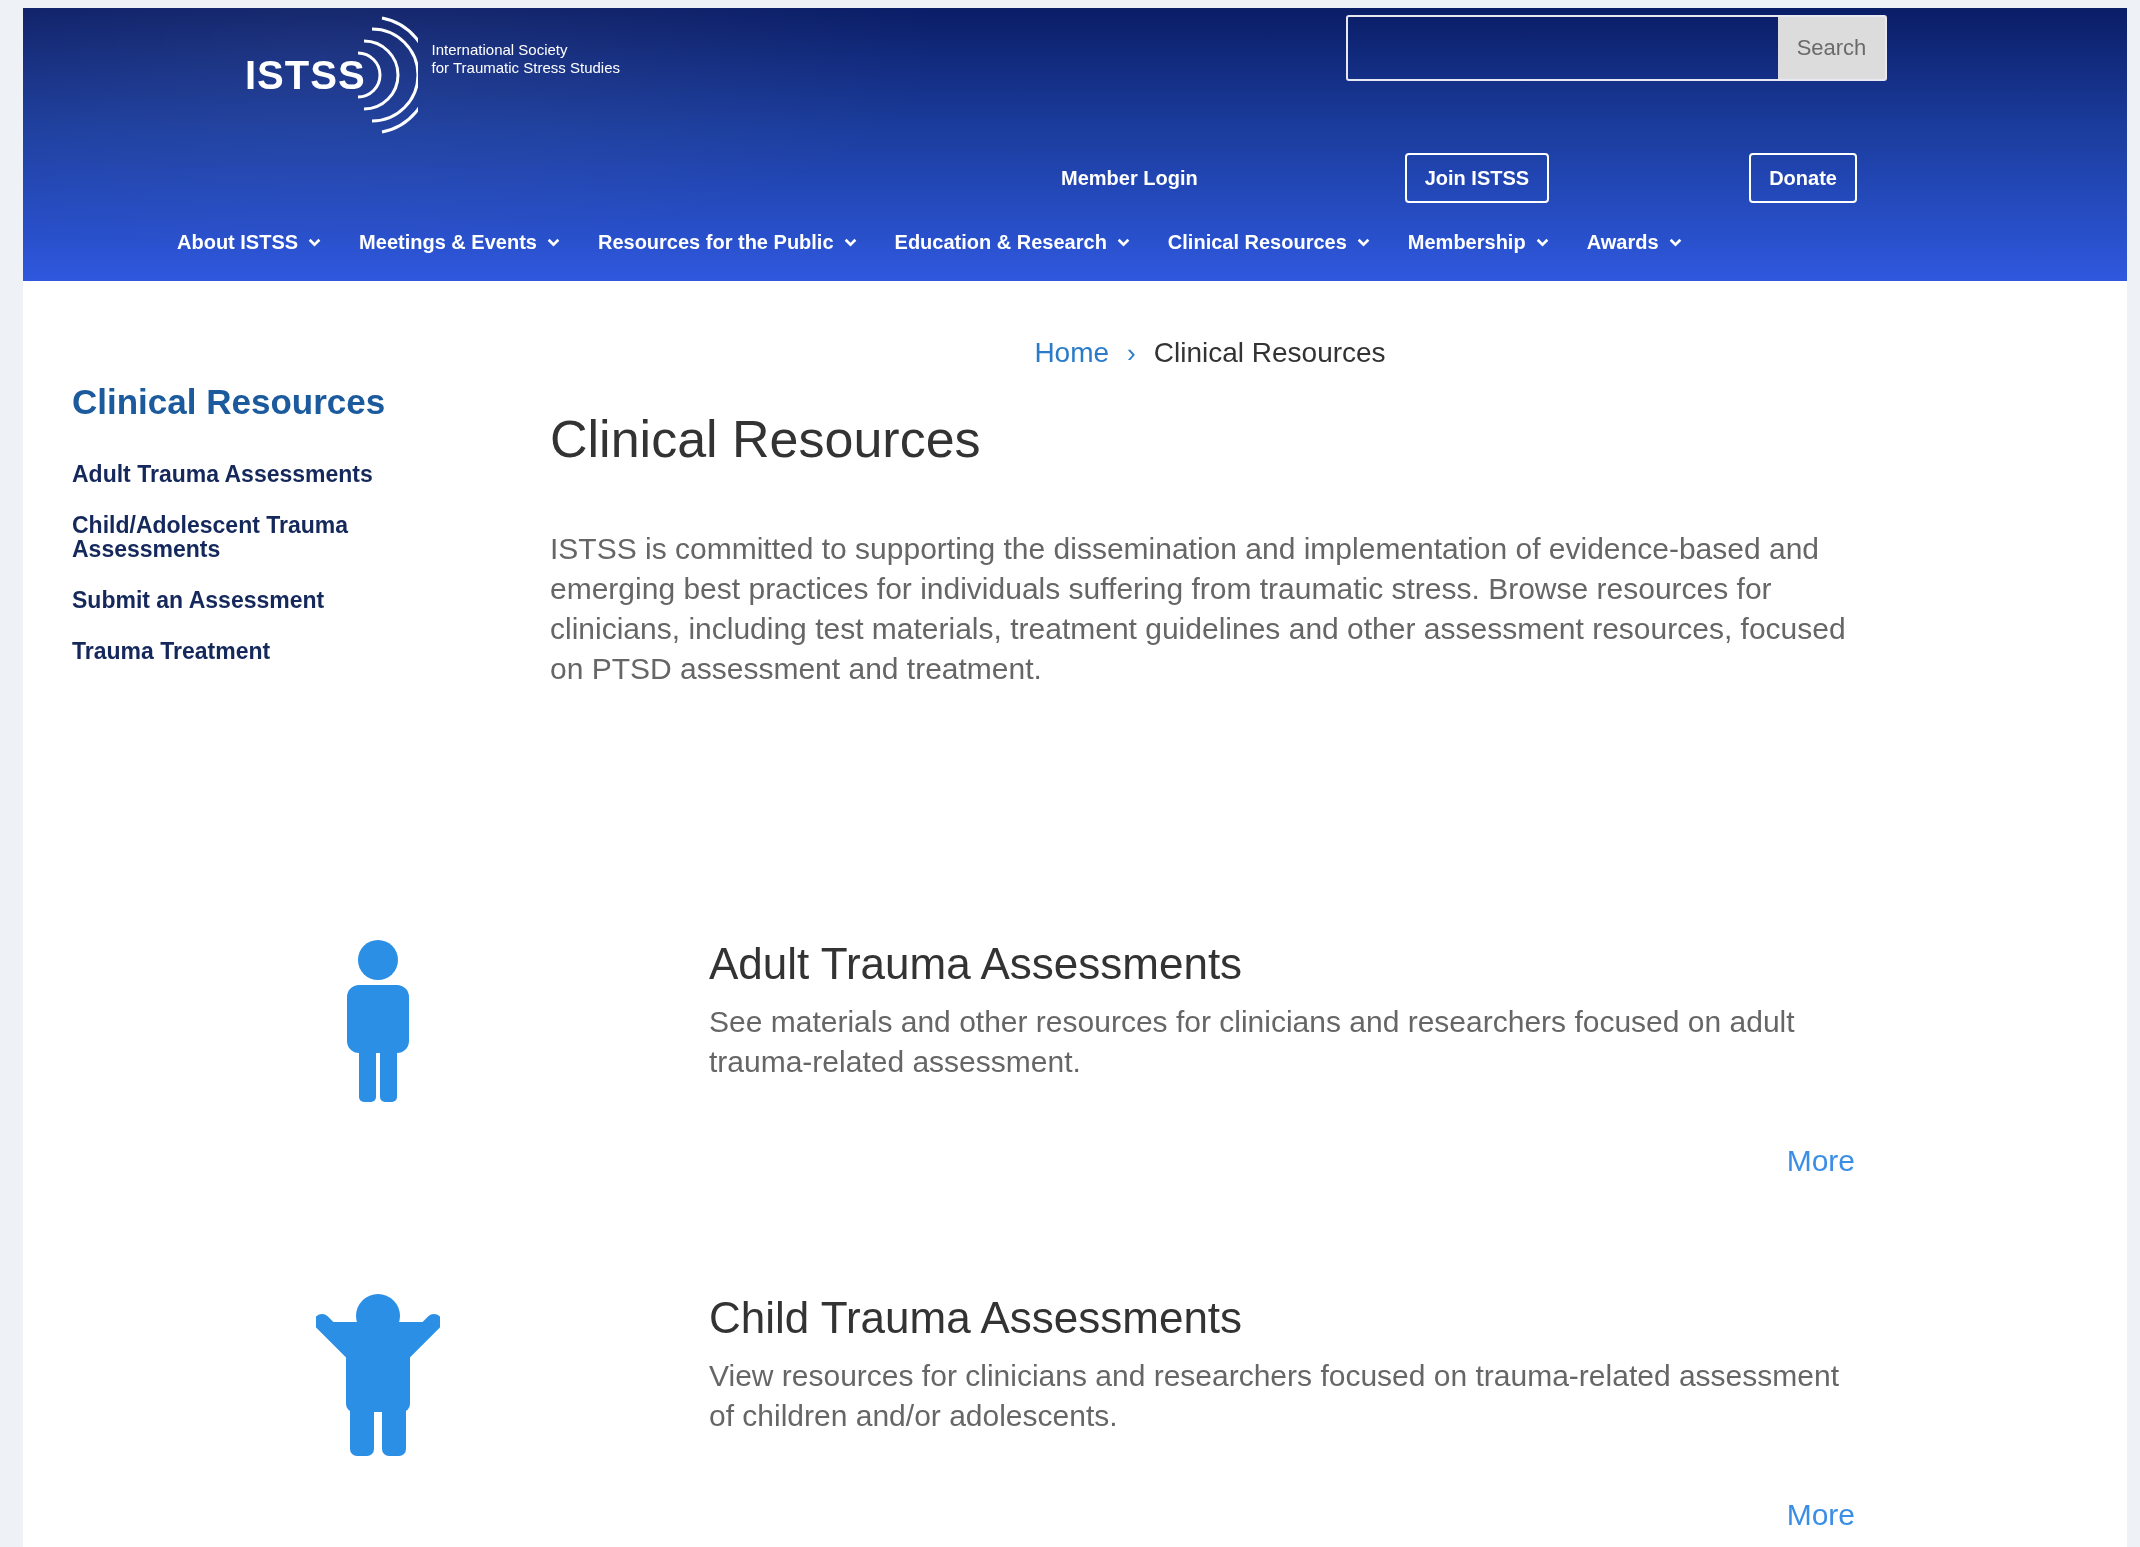  What do you see at coordinates (1268, 242) in the screenshot?
I see `nav-menu-item: Clinical Resources` at bounding box center [1268, 242].